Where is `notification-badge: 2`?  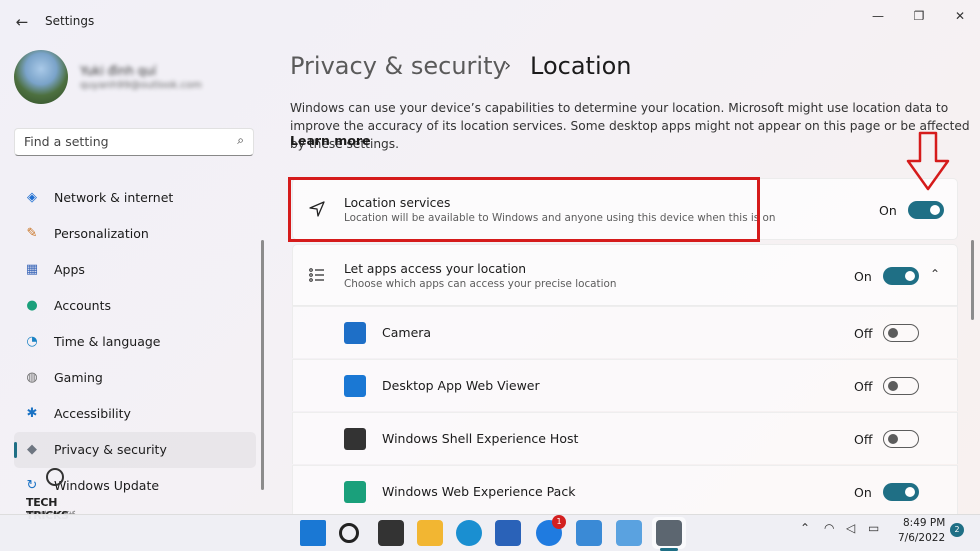 notification-badge: 2 is located at coordinates (957, 530).